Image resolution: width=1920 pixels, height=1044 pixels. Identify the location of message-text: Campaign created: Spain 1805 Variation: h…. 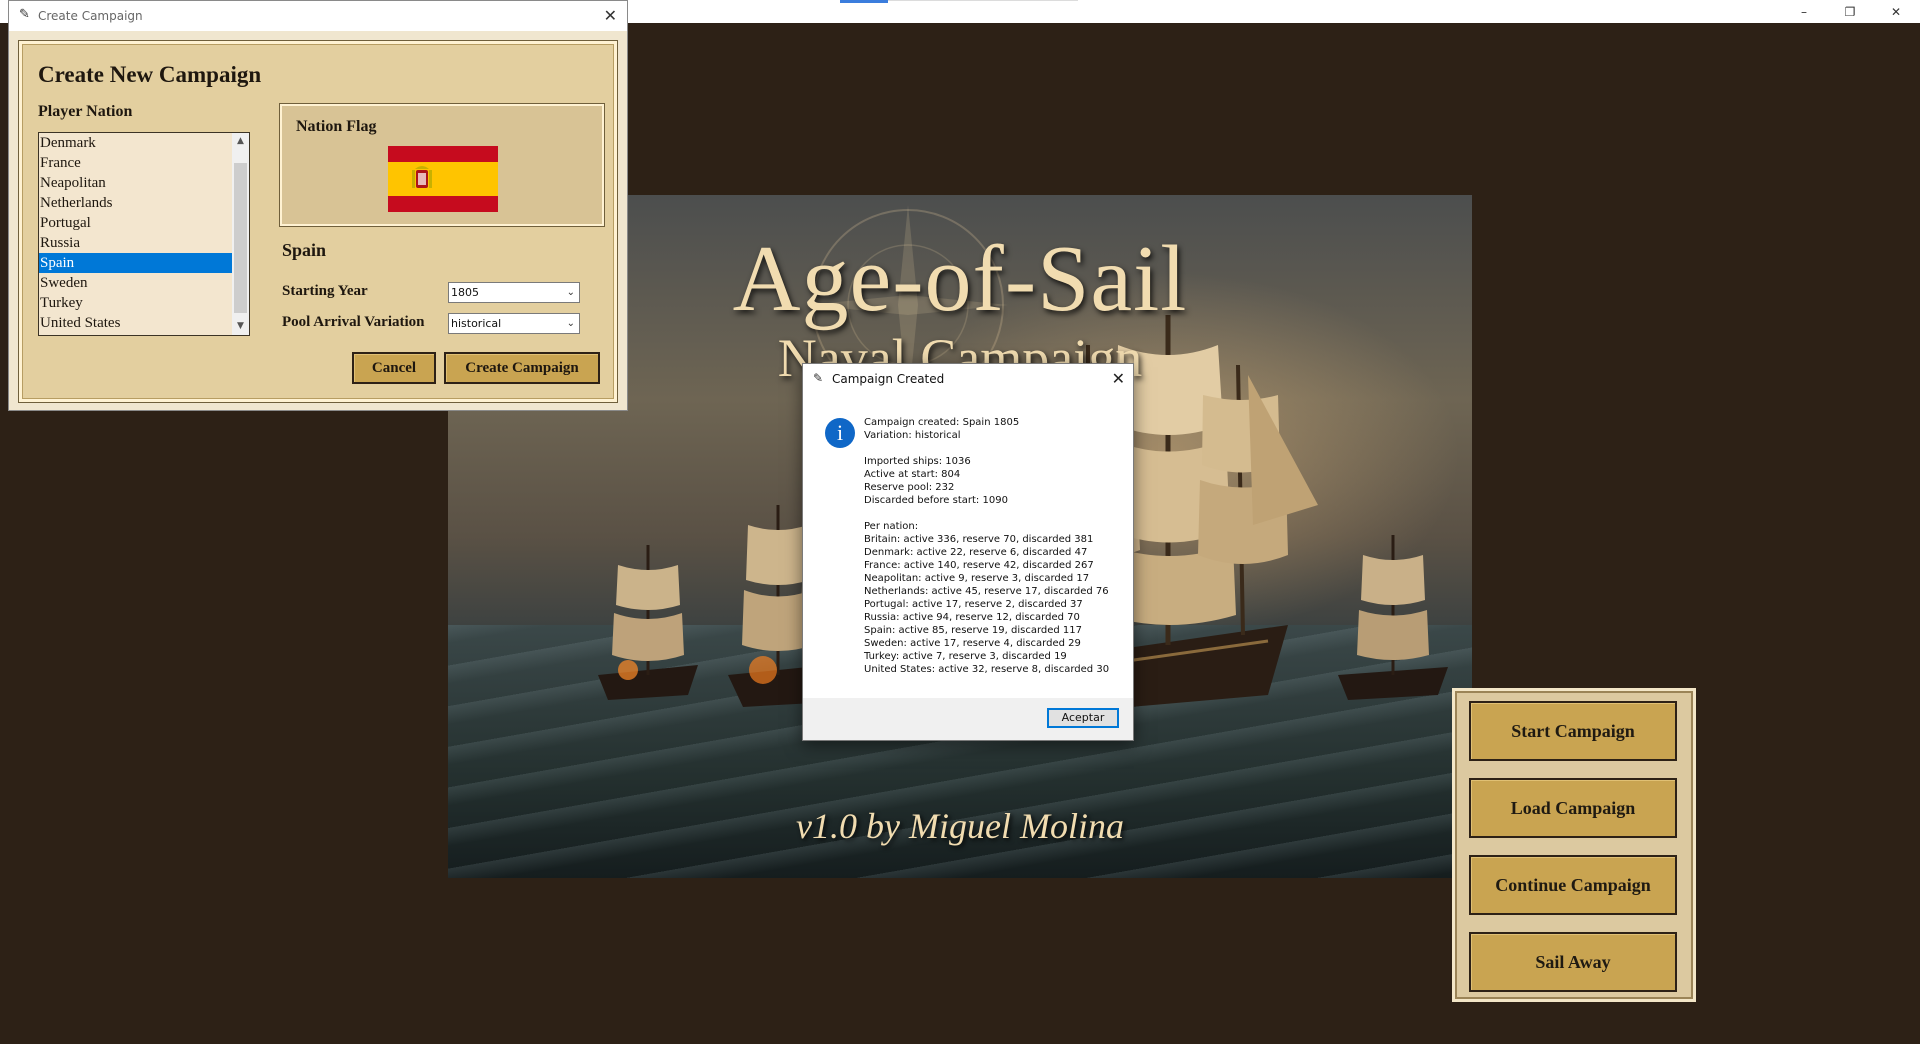
(996, 546).